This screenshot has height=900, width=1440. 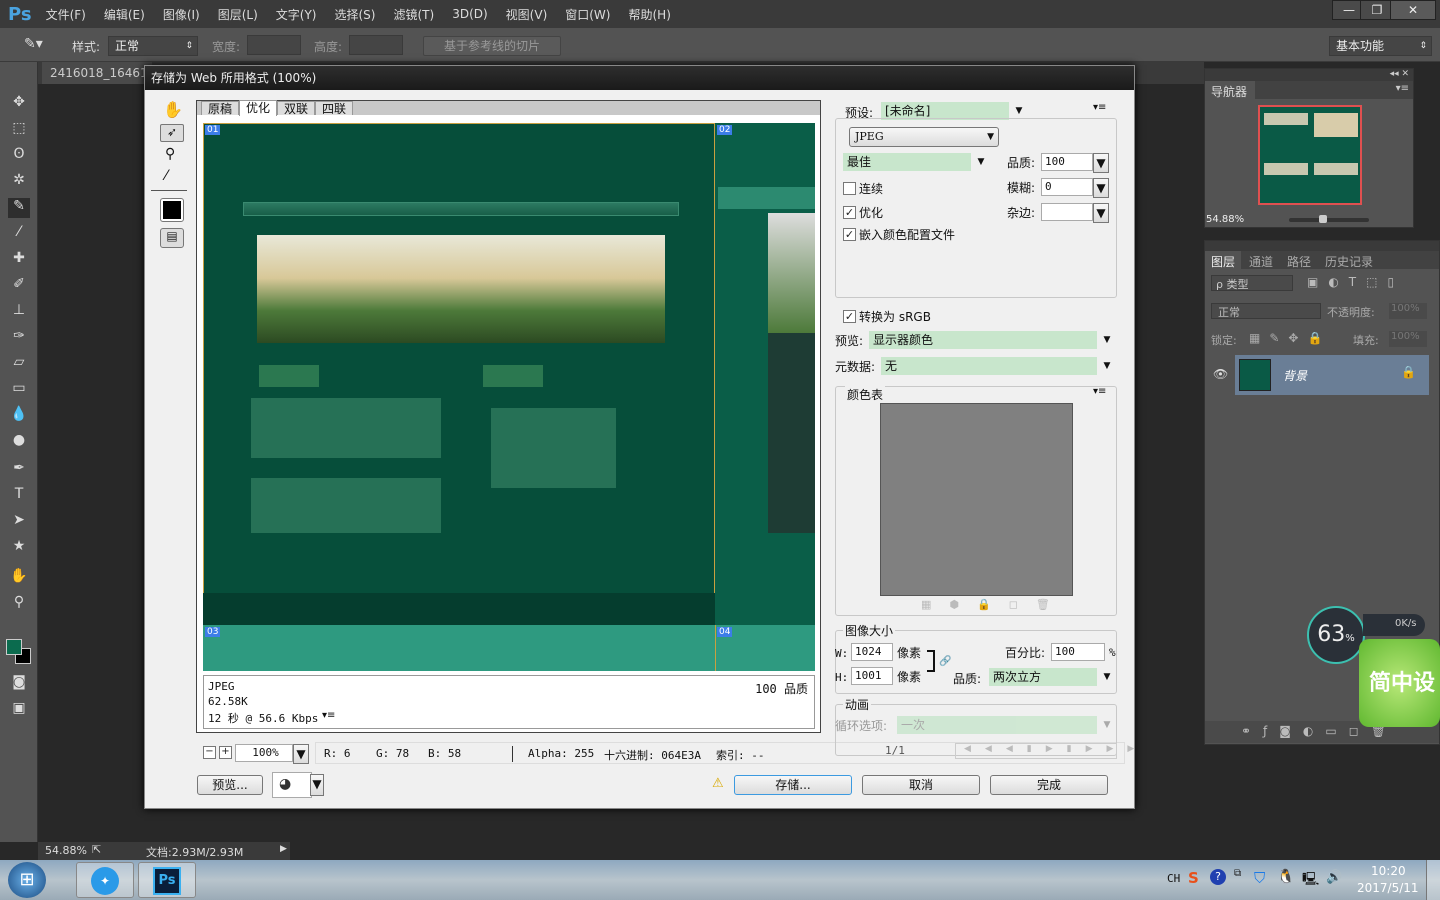 What do you see at coordinates (283, 849) in the screenshot?
I see `status-menu-arrow: ▶` at bounding box center [283, 849].